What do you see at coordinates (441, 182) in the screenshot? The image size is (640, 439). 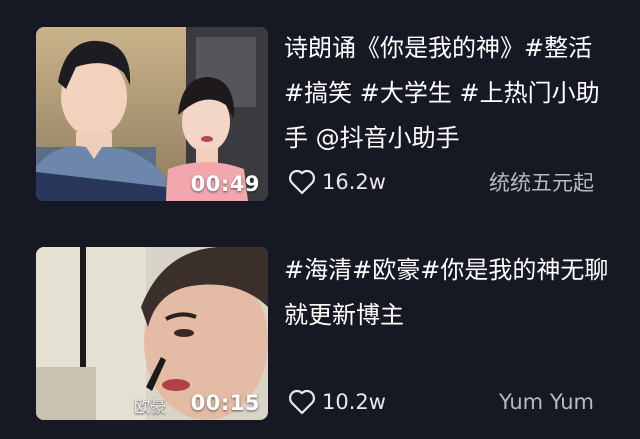 I see `video-meta: 16.2w 统统五元起` at bounding box center [441, 182].